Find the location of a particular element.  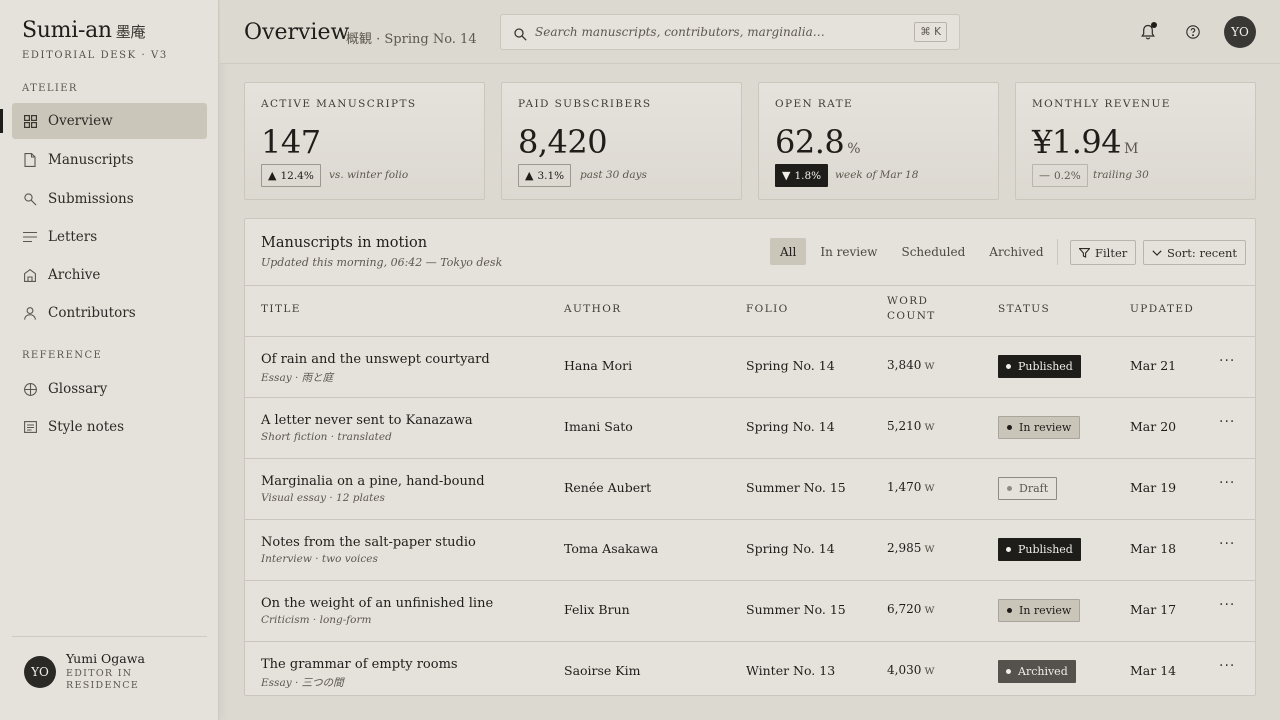

manuscript-folio: Summer No. 15 is located at coordinates (796, 487).